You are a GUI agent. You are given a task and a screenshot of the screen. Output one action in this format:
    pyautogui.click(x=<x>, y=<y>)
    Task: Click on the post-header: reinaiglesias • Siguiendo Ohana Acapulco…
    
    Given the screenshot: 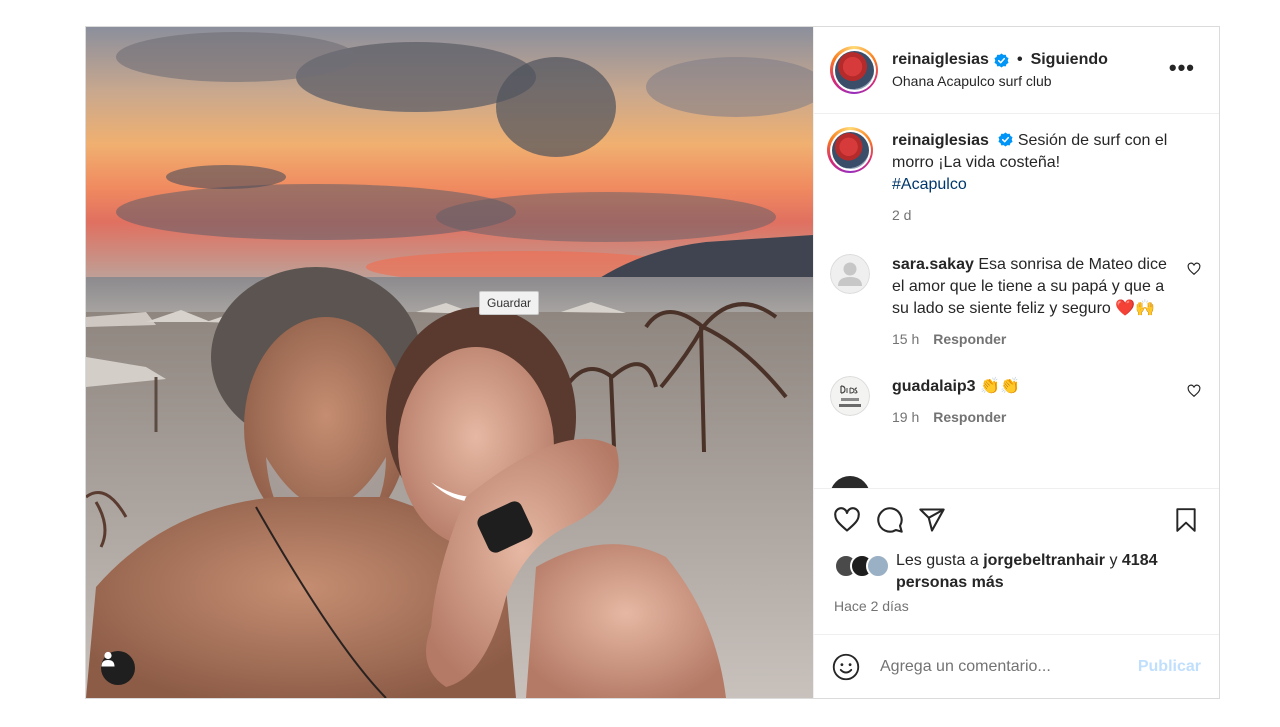 What is the action you would take?
    pyautogui.click(x=1016, y=70)
    